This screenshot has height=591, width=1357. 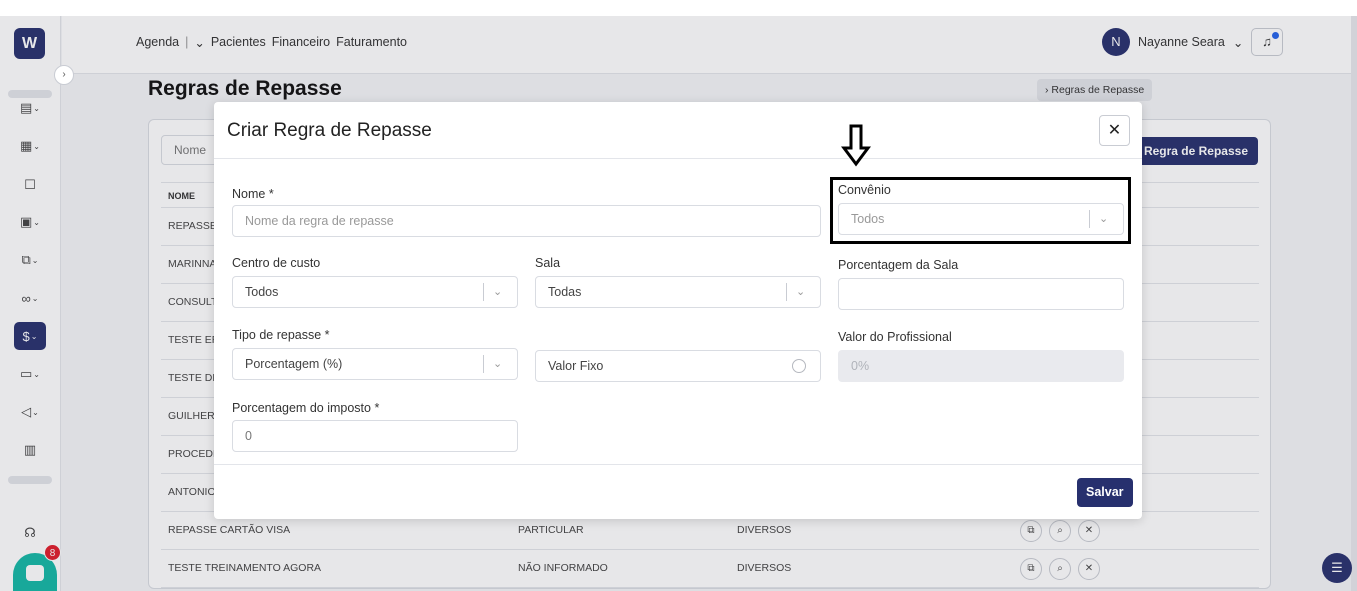 What do you see at coordinates (306, 408) in the screenshot?
I see `porcentagem-imposto-label: Porcentagem do imposto *` at bounding box center [306, 408].